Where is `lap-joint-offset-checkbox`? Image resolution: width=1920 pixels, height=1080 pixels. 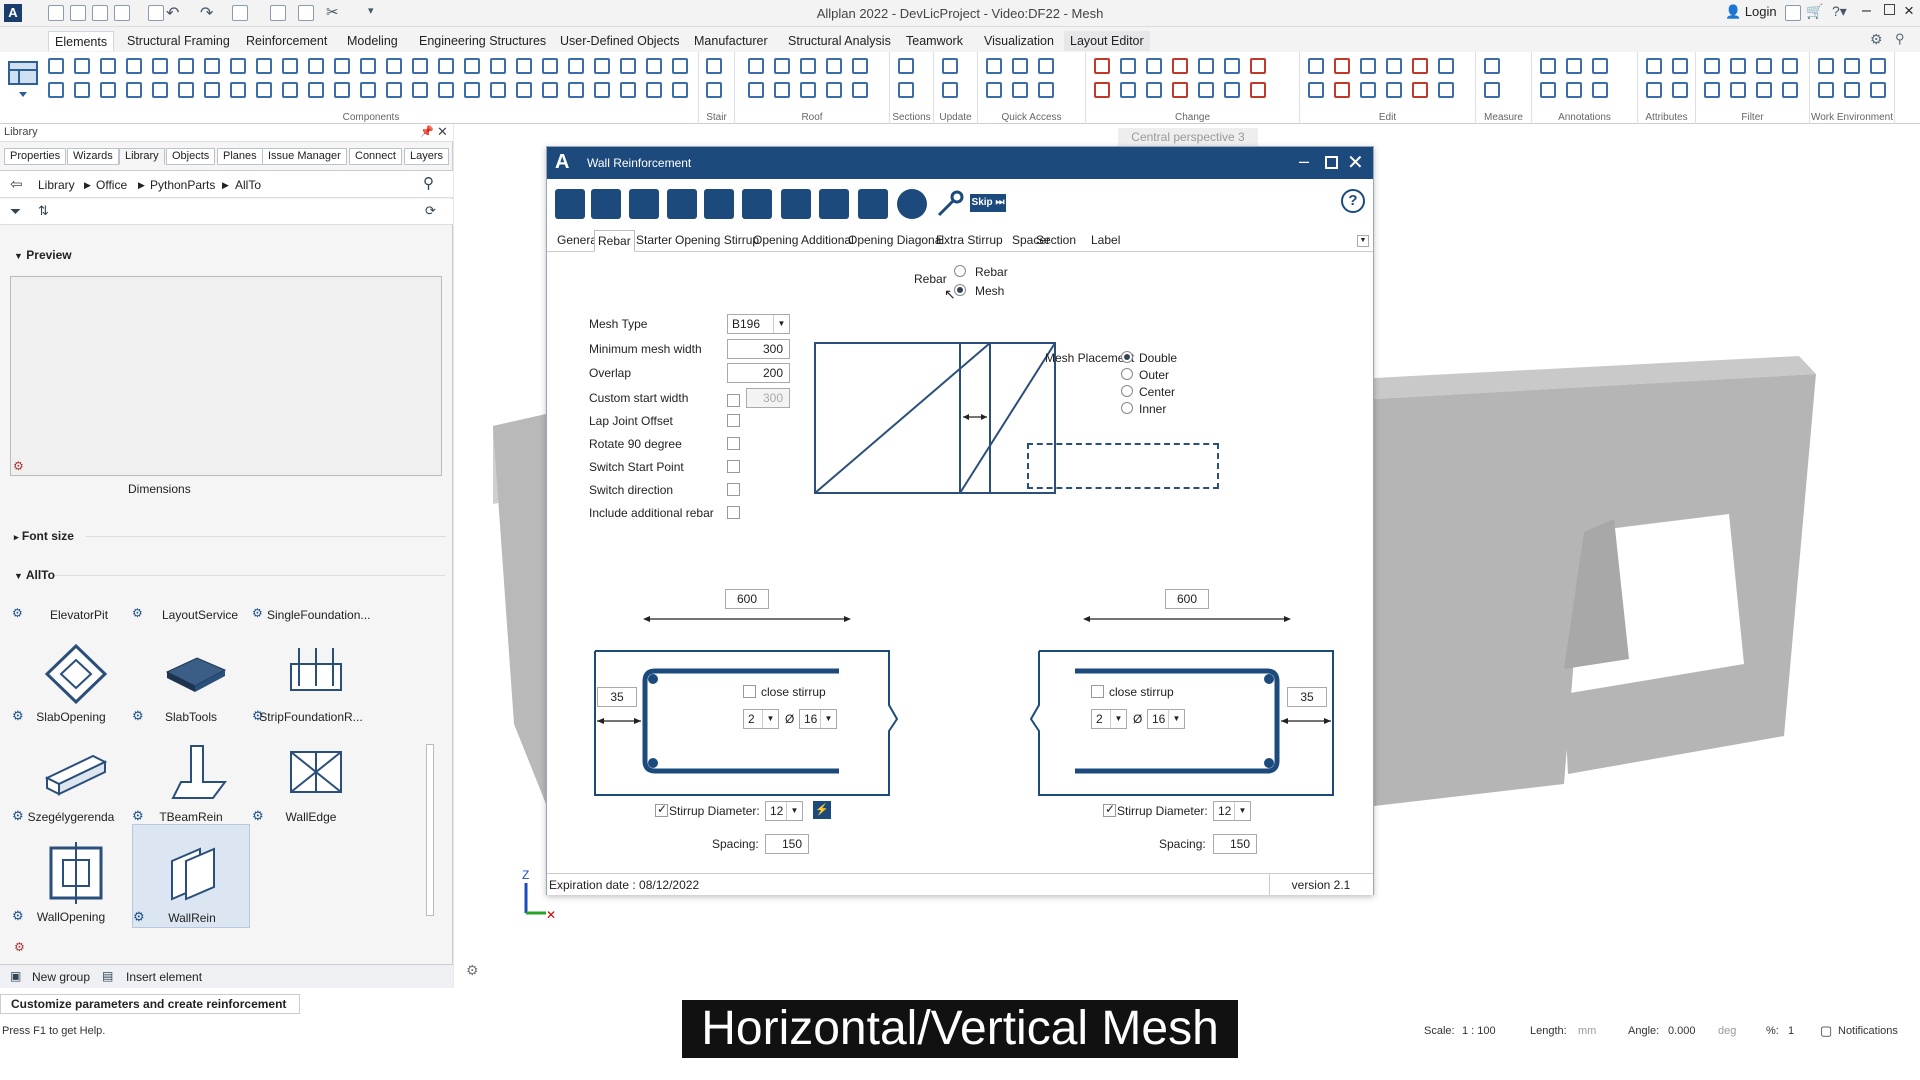 lap-joint-offset-checkbox is located at coordinates (733, 420).